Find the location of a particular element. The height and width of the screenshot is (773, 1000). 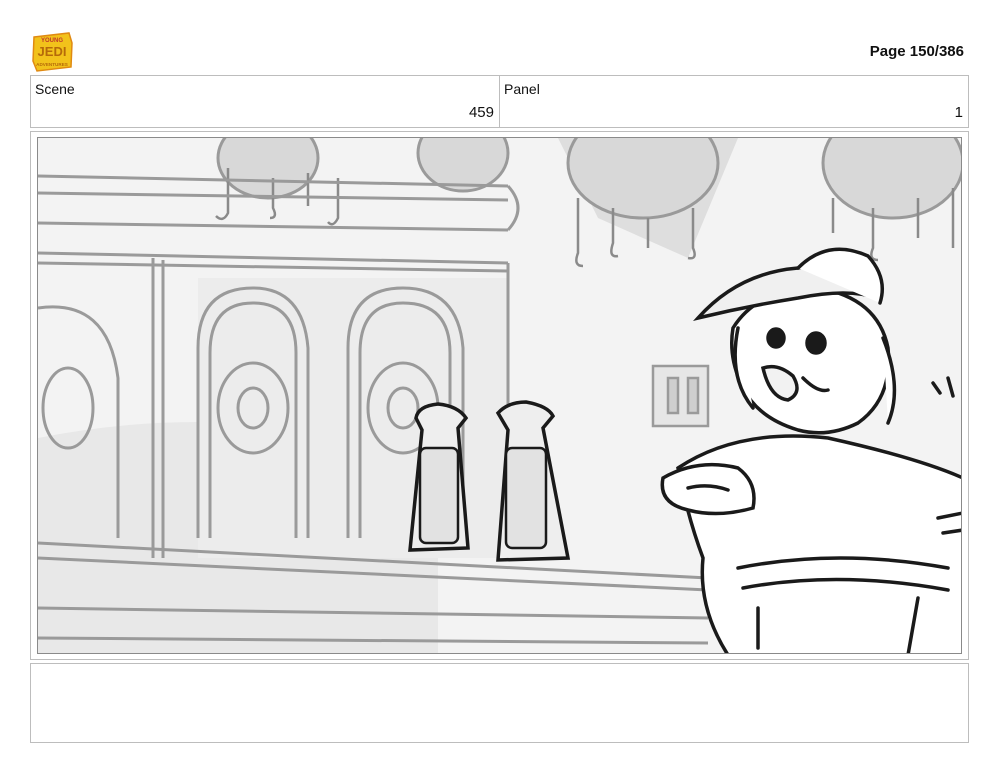

panel-label: Panel is located at coordinates (522, 89).